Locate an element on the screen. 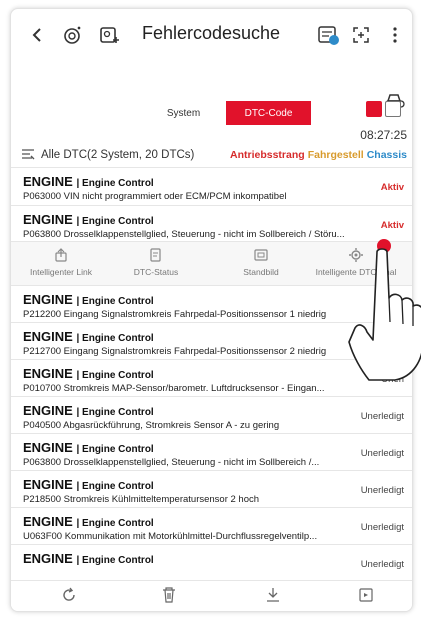  freeze-frame-button: Standbild is located at coordinates (261, 262).